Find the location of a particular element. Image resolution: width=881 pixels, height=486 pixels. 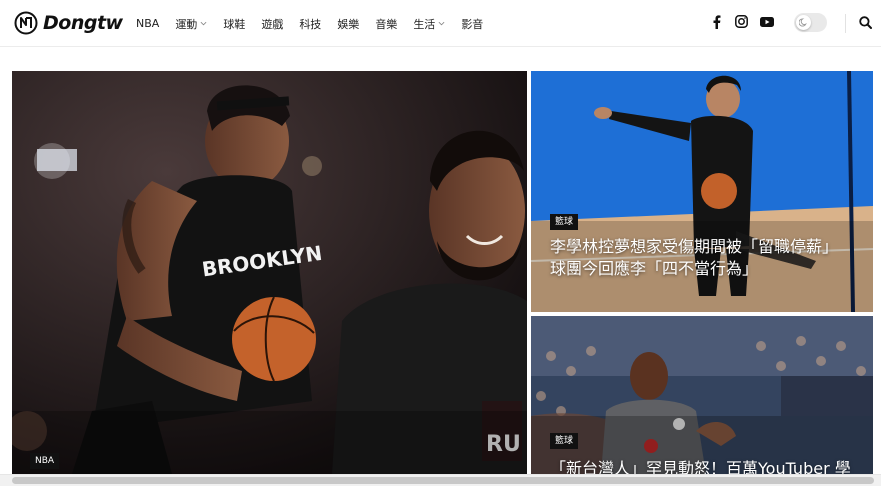

article-title: 「新台灣人」罕見動怒！百萬YouTuber 學 is located at coordinates (711, 466).